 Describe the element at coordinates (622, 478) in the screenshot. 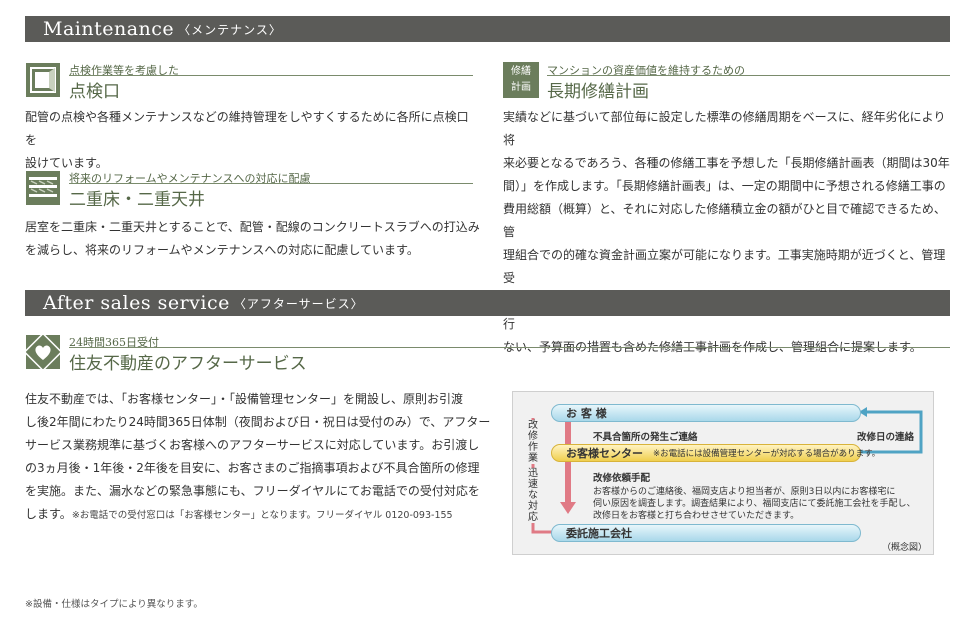

I see `repair-arrange-title: 改修依頼手配` at that location.